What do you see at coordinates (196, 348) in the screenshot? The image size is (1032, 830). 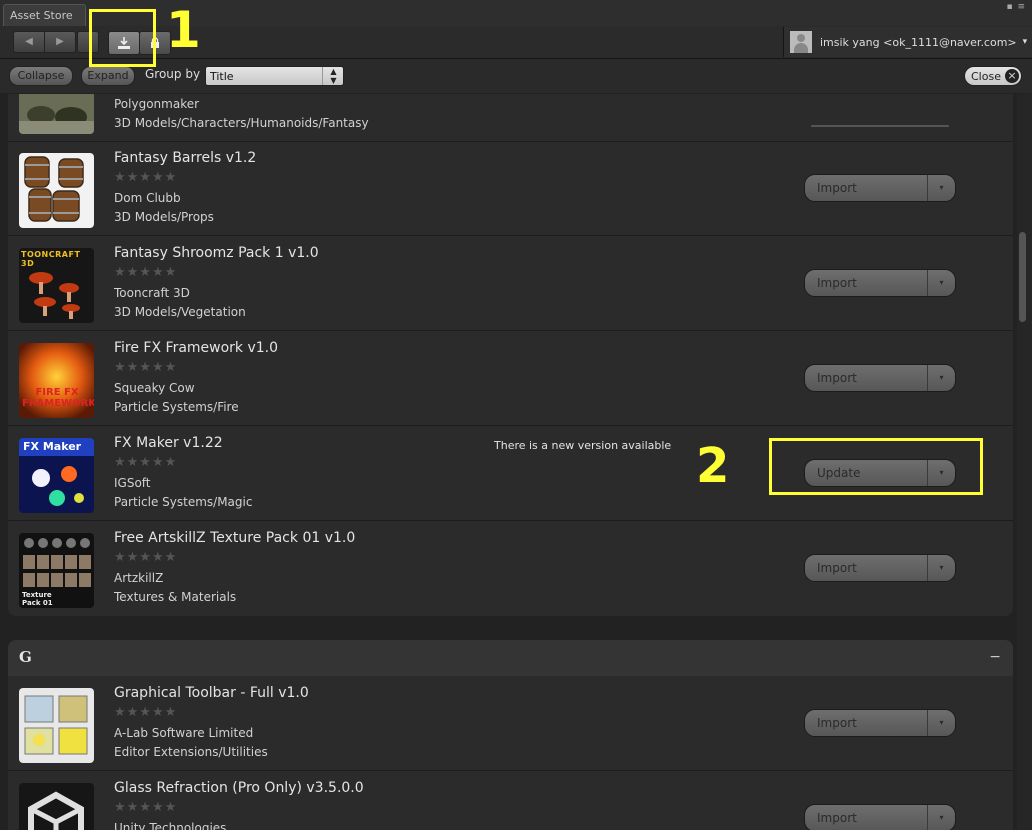 I see `product-name: Fire FX Framework v1.0` at bounding box center [196, 348].